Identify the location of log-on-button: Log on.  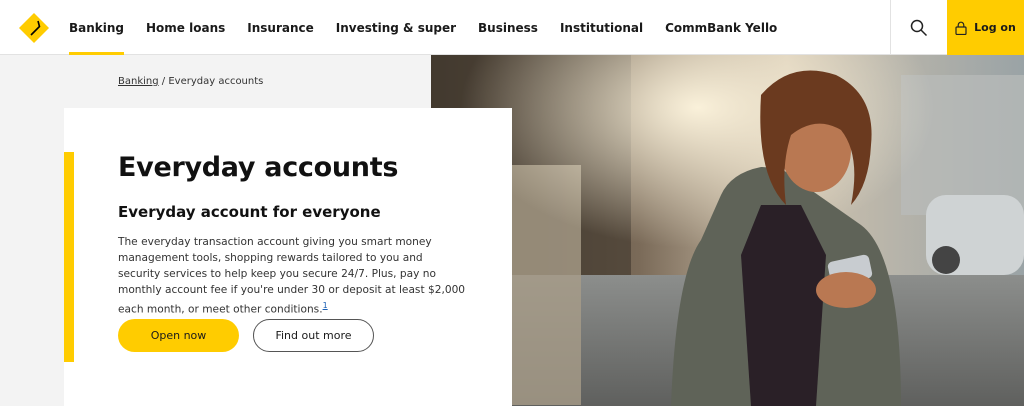
(985, 27).